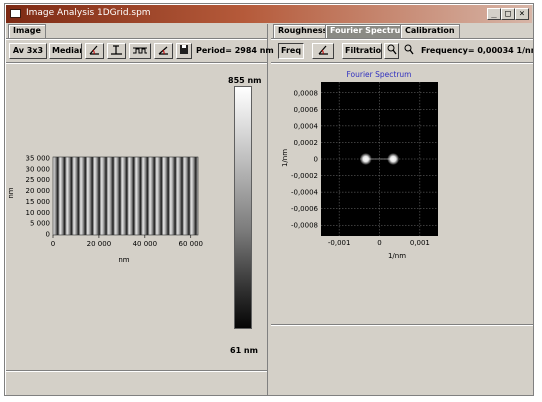 The width and height of the screenshot is (542, 402). I want to click on image-x-axis-label: nm, so click(123, 260).